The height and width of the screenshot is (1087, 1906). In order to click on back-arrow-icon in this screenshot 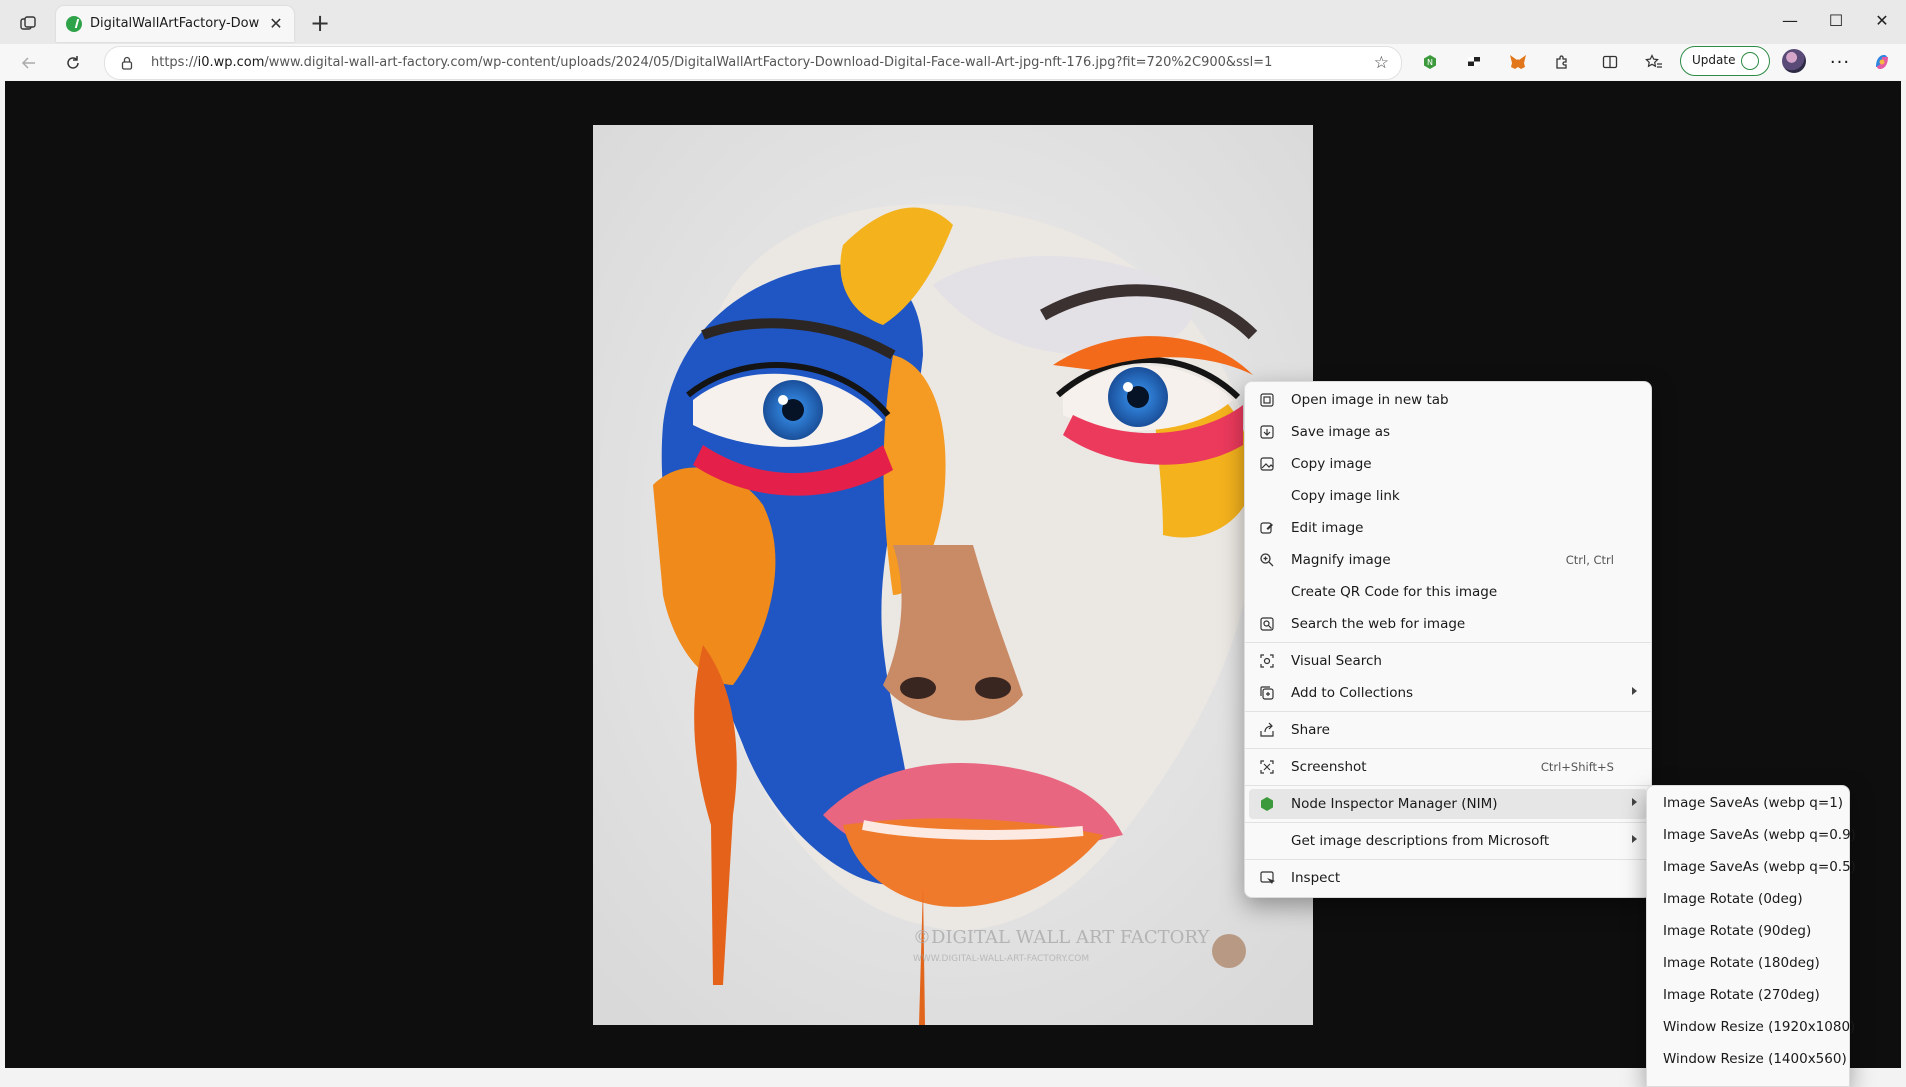, I will do `click(28, 63)`.